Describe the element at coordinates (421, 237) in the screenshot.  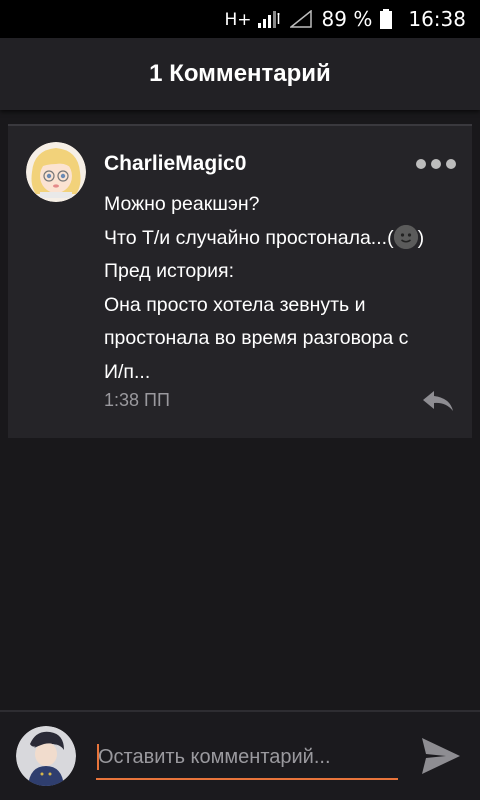
I see `emoji-suffix: )` at that location.